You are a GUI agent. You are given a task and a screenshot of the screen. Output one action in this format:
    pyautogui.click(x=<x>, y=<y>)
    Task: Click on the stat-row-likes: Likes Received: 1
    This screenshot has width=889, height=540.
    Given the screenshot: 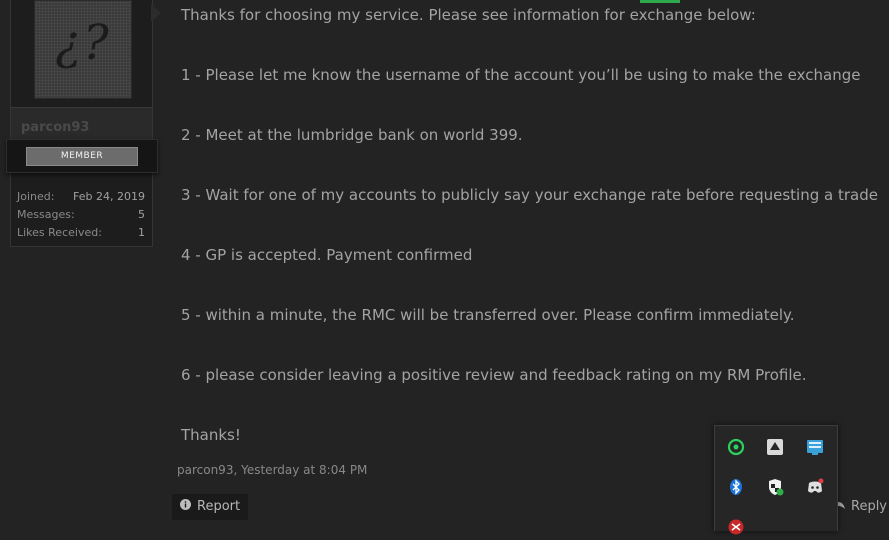 What is the action you would take?
    pyautogui.click(x=81, y=235)
    